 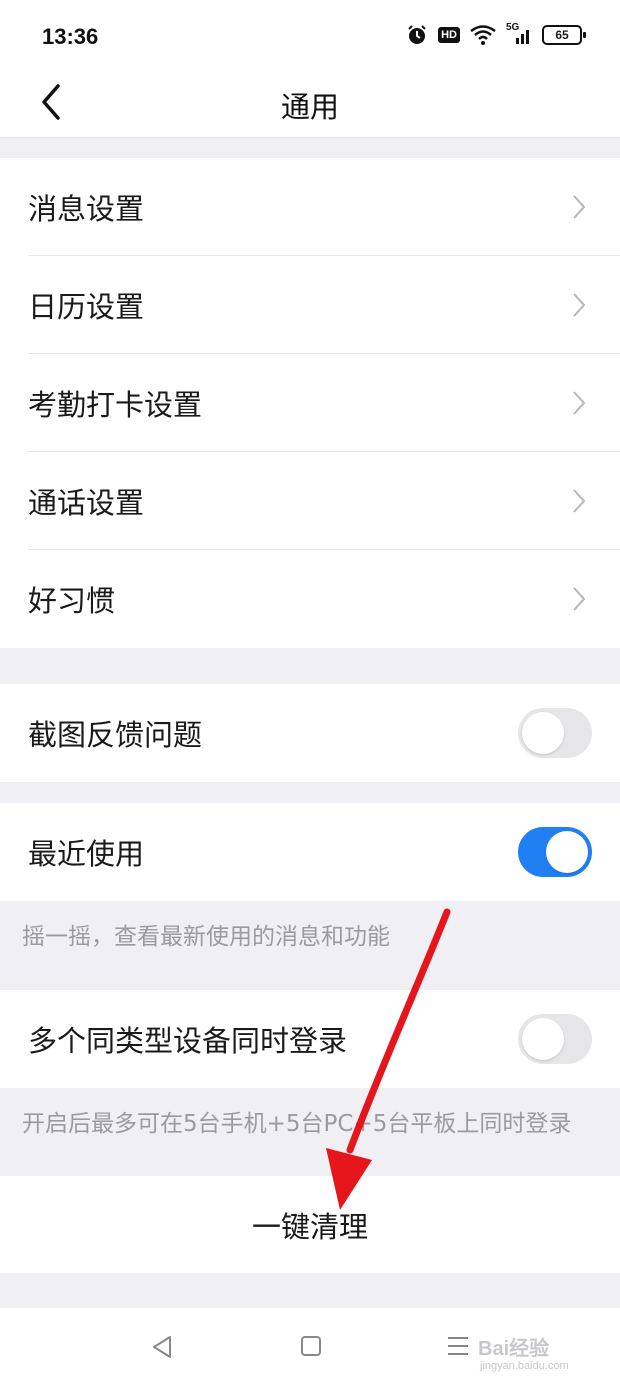 I want to click on recent-use-row: 最近使用, so click(x=310, y=852).